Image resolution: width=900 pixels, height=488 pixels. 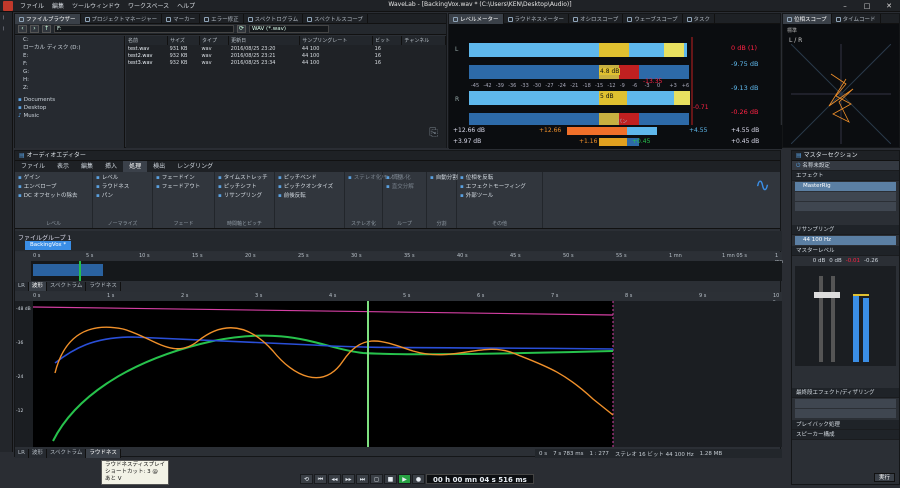 I want to click on overview-tab-loudness: ラウドネス, so click(x=103, y=286).